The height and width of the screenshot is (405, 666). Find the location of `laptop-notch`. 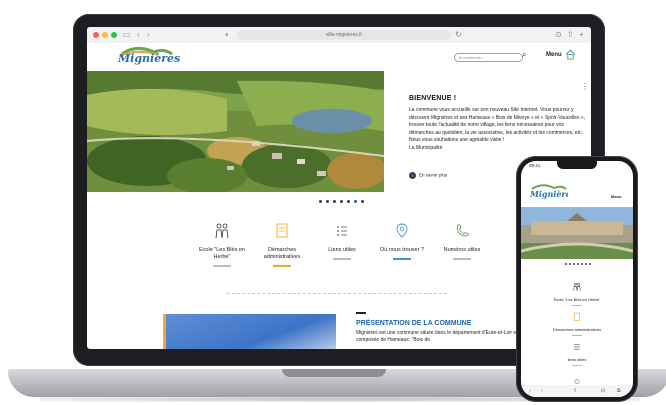

laptop-notch is located at coordinates (334, 373).